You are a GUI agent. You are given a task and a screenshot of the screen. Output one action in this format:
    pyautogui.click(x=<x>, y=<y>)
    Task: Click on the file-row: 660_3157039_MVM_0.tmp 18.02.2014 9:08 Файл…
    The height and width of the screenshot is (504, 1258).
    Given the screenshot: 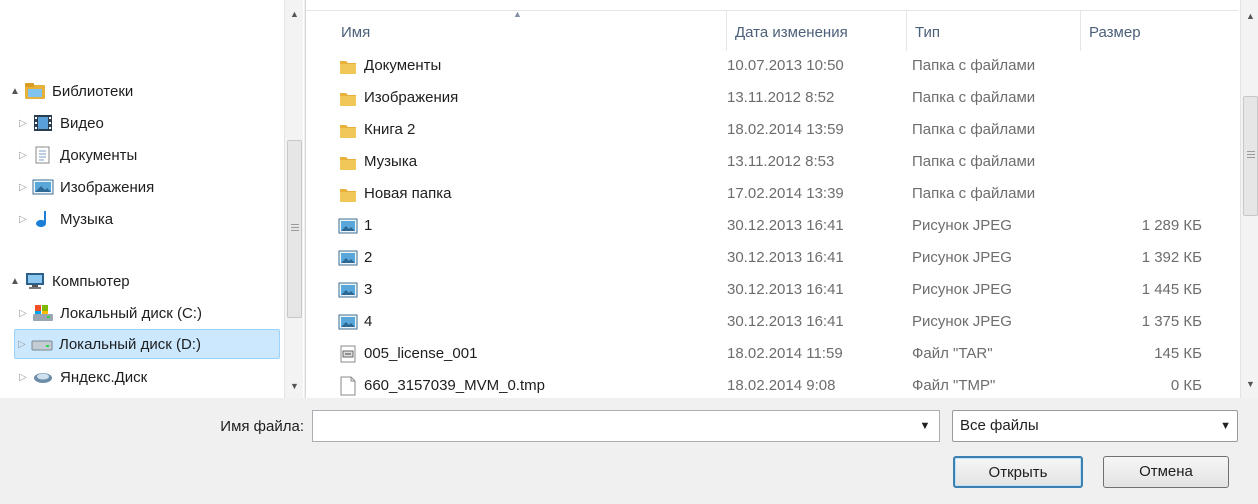 What is the action you would take?
    pyautogui.click(x=772, y=384)
    